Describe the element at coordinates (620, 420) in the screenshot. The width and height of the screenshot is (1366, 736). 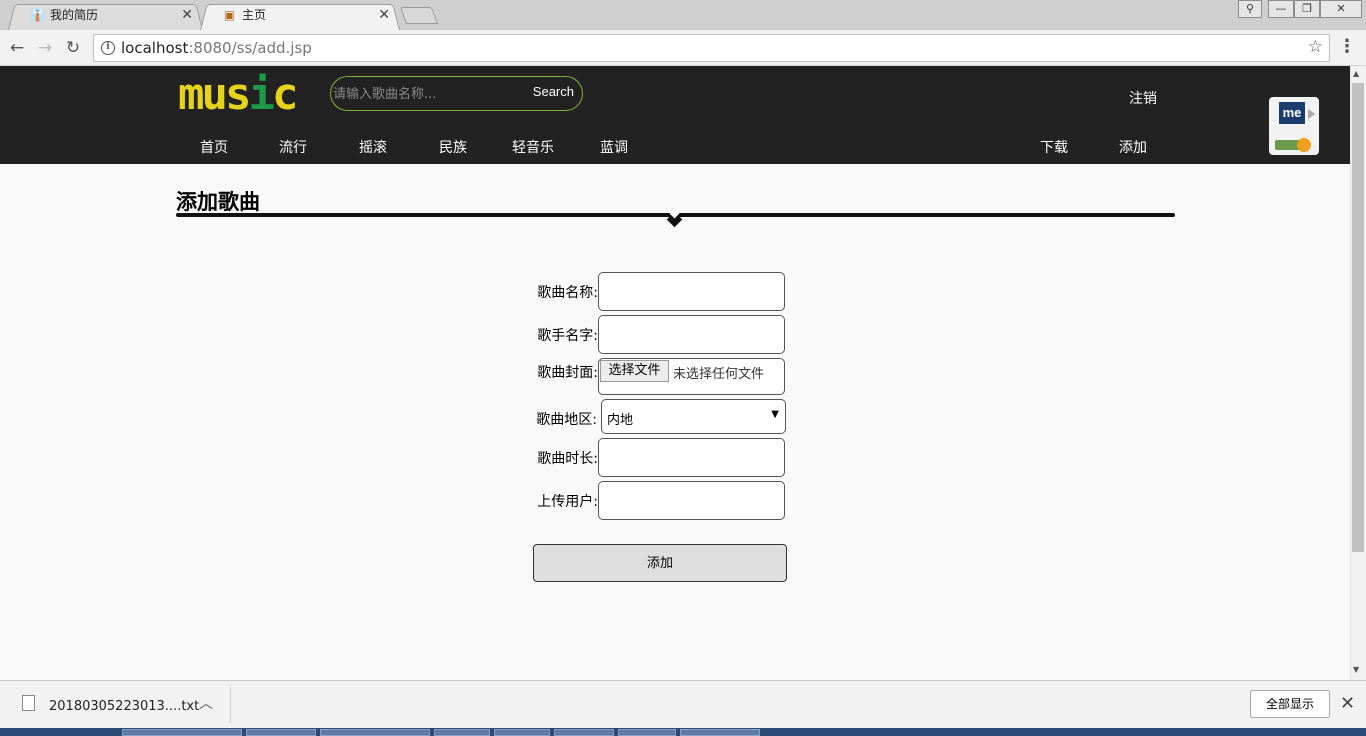
I see `region-selected-value: 内地` at that location.